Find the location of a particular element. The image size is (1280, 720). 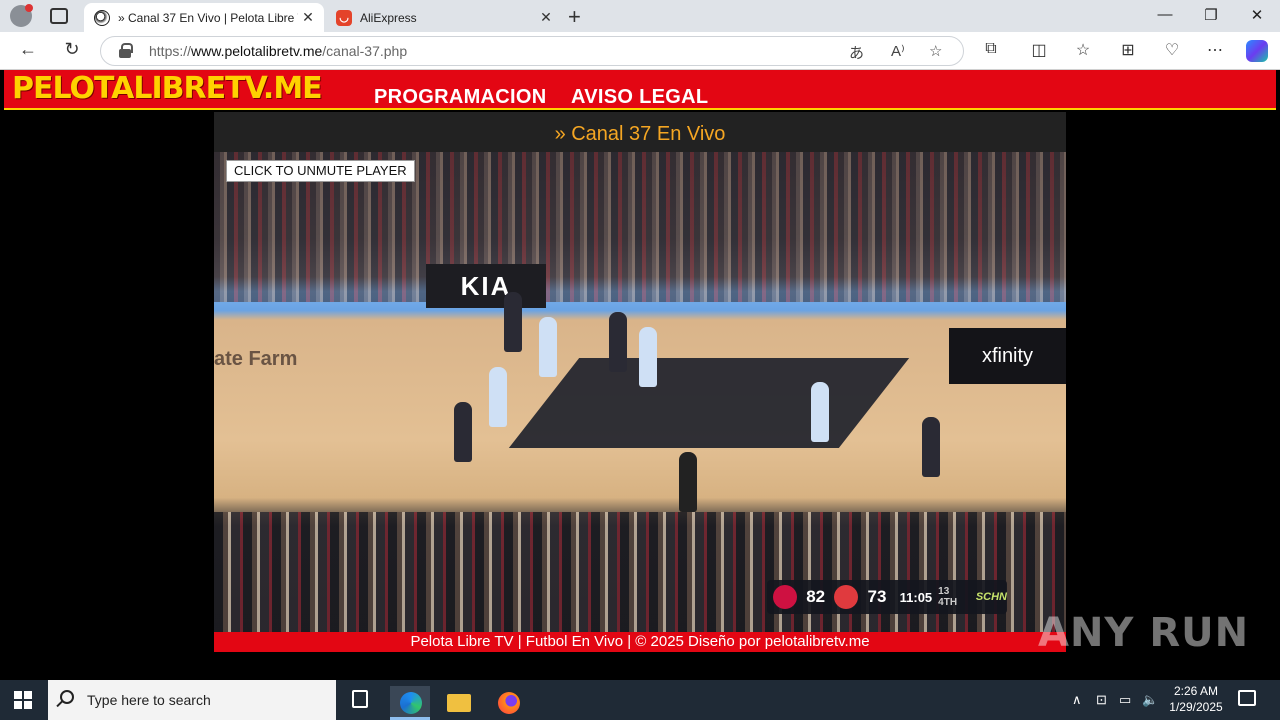

court-paint is located at coordinates (709, 403).